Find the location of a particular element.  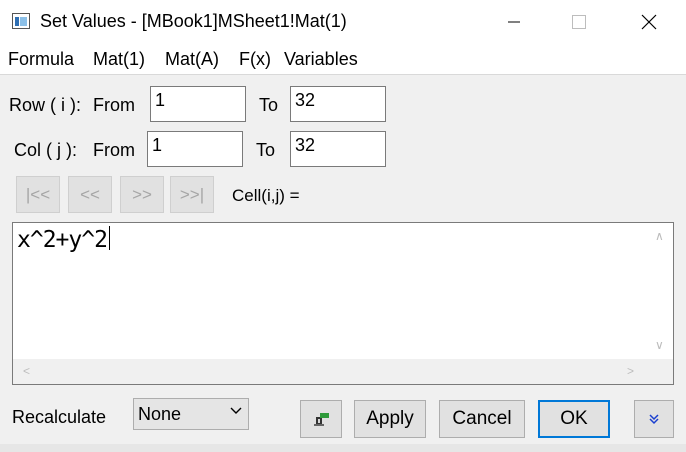

row-from-label: From is located at coordinates (114, 105).